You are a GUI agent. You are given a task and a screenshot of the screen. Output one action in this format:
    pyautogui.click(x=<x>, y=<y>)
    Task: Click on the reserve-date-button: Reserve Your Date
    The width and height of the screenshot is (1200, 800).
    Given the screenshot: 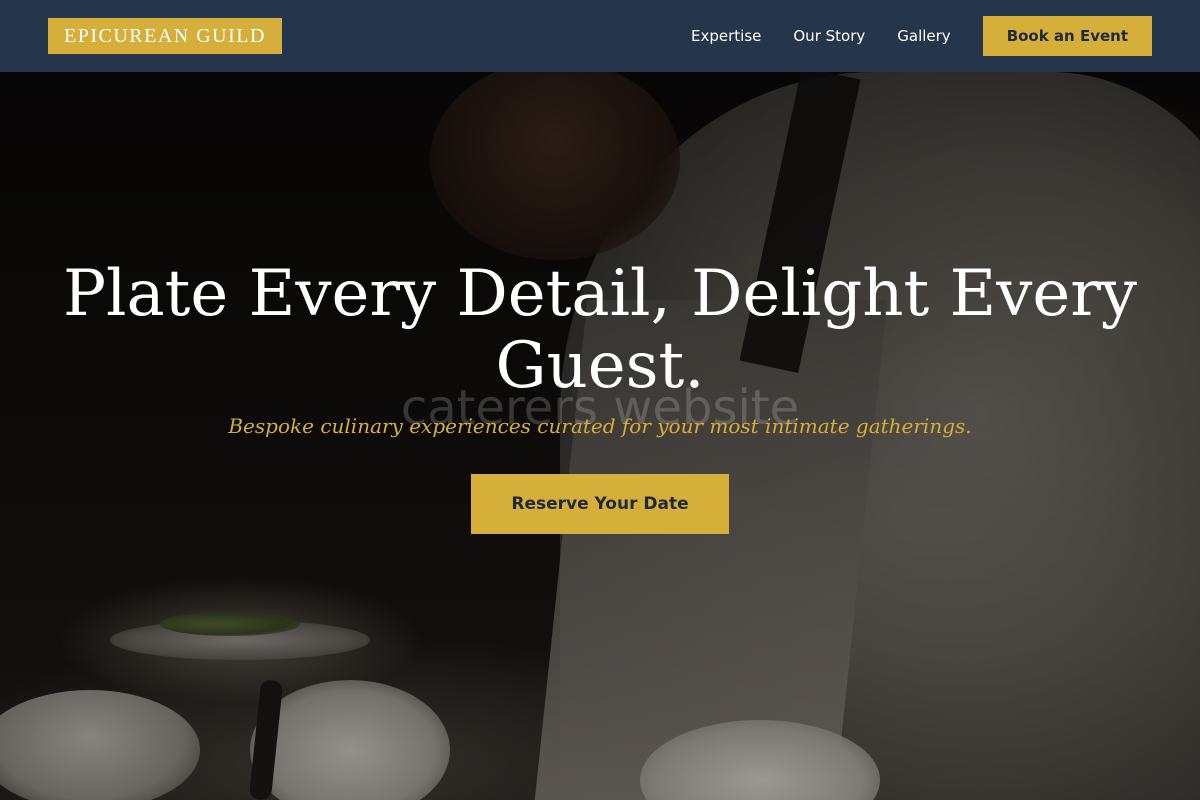 What is the action you would take?
    pyautogui.click(x=600, y=504)
    